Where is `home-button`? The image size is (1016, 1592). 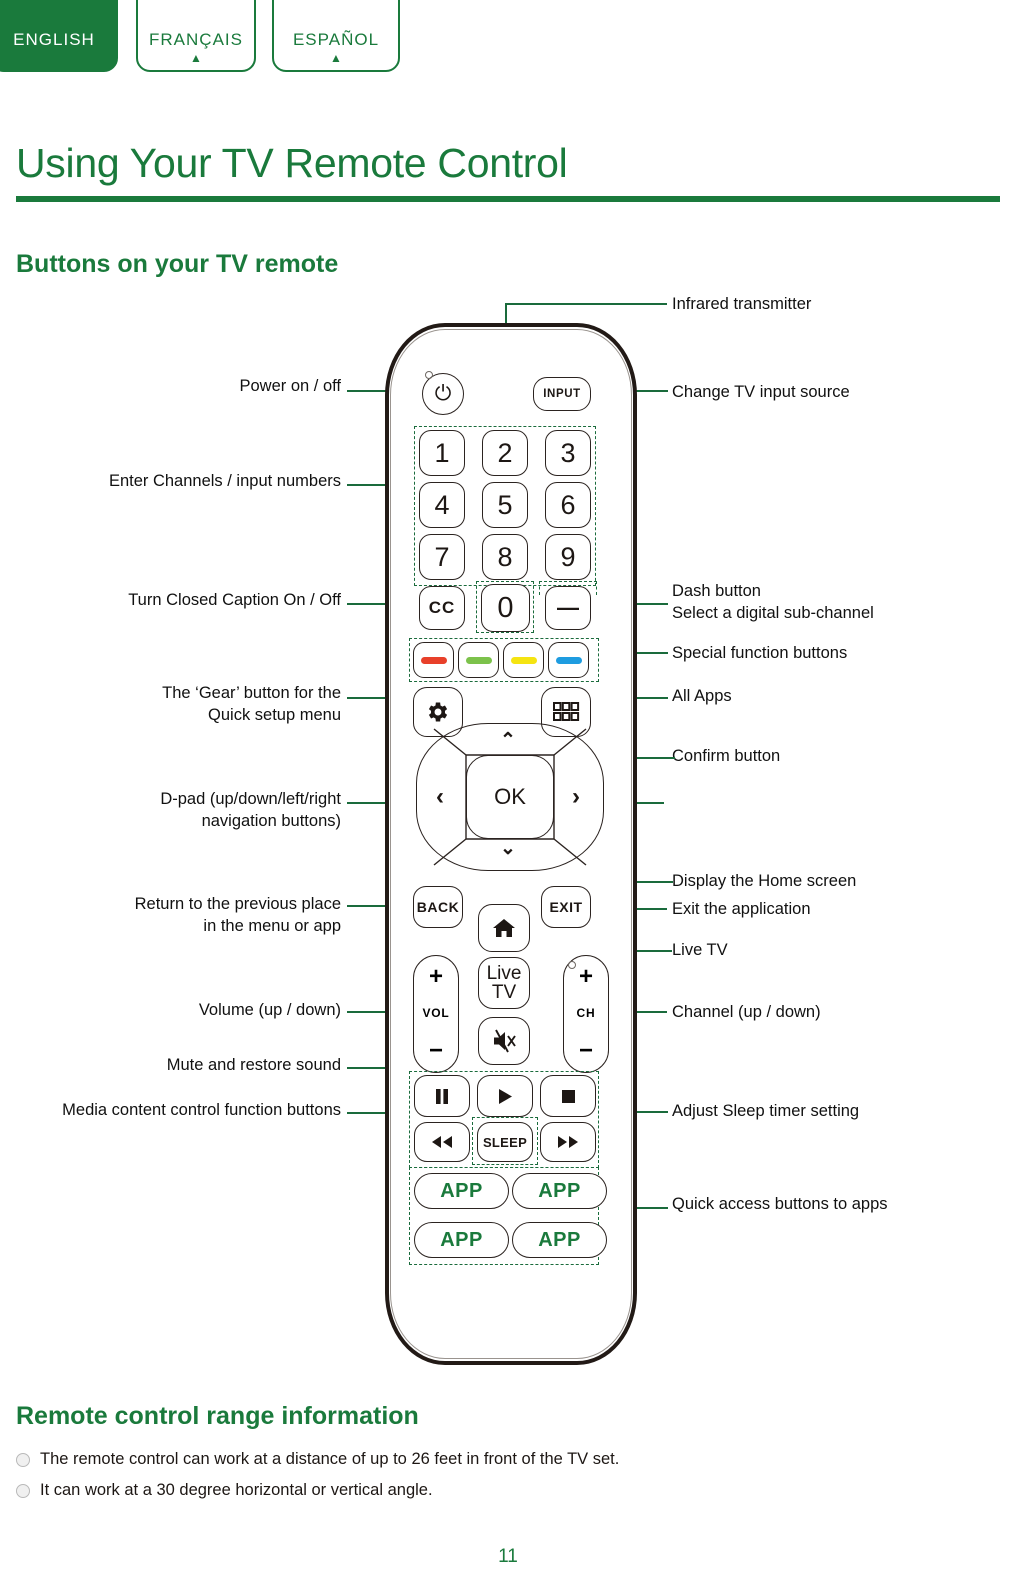 home-button is located at coordinates (504, 928).